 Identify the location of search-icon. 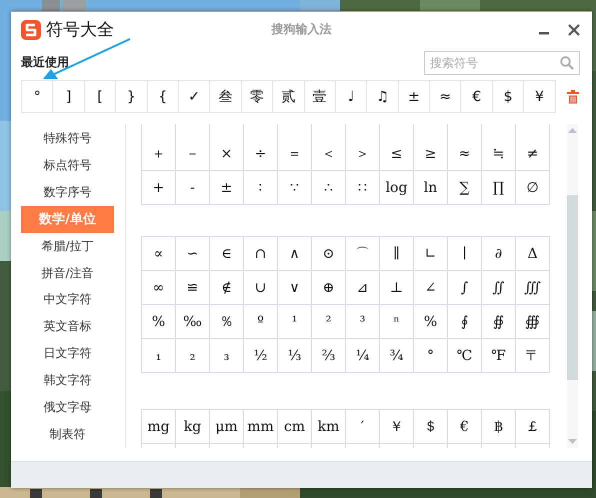
(567, 63).